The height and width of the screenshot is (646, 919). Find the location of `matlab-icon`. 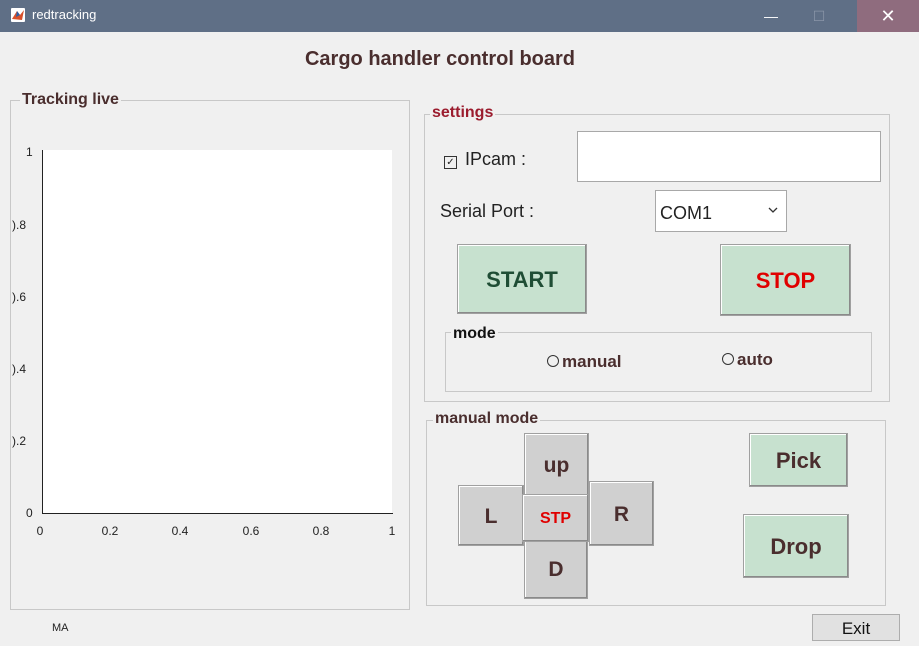

matlab-icon is located at coordinates (18, 15).